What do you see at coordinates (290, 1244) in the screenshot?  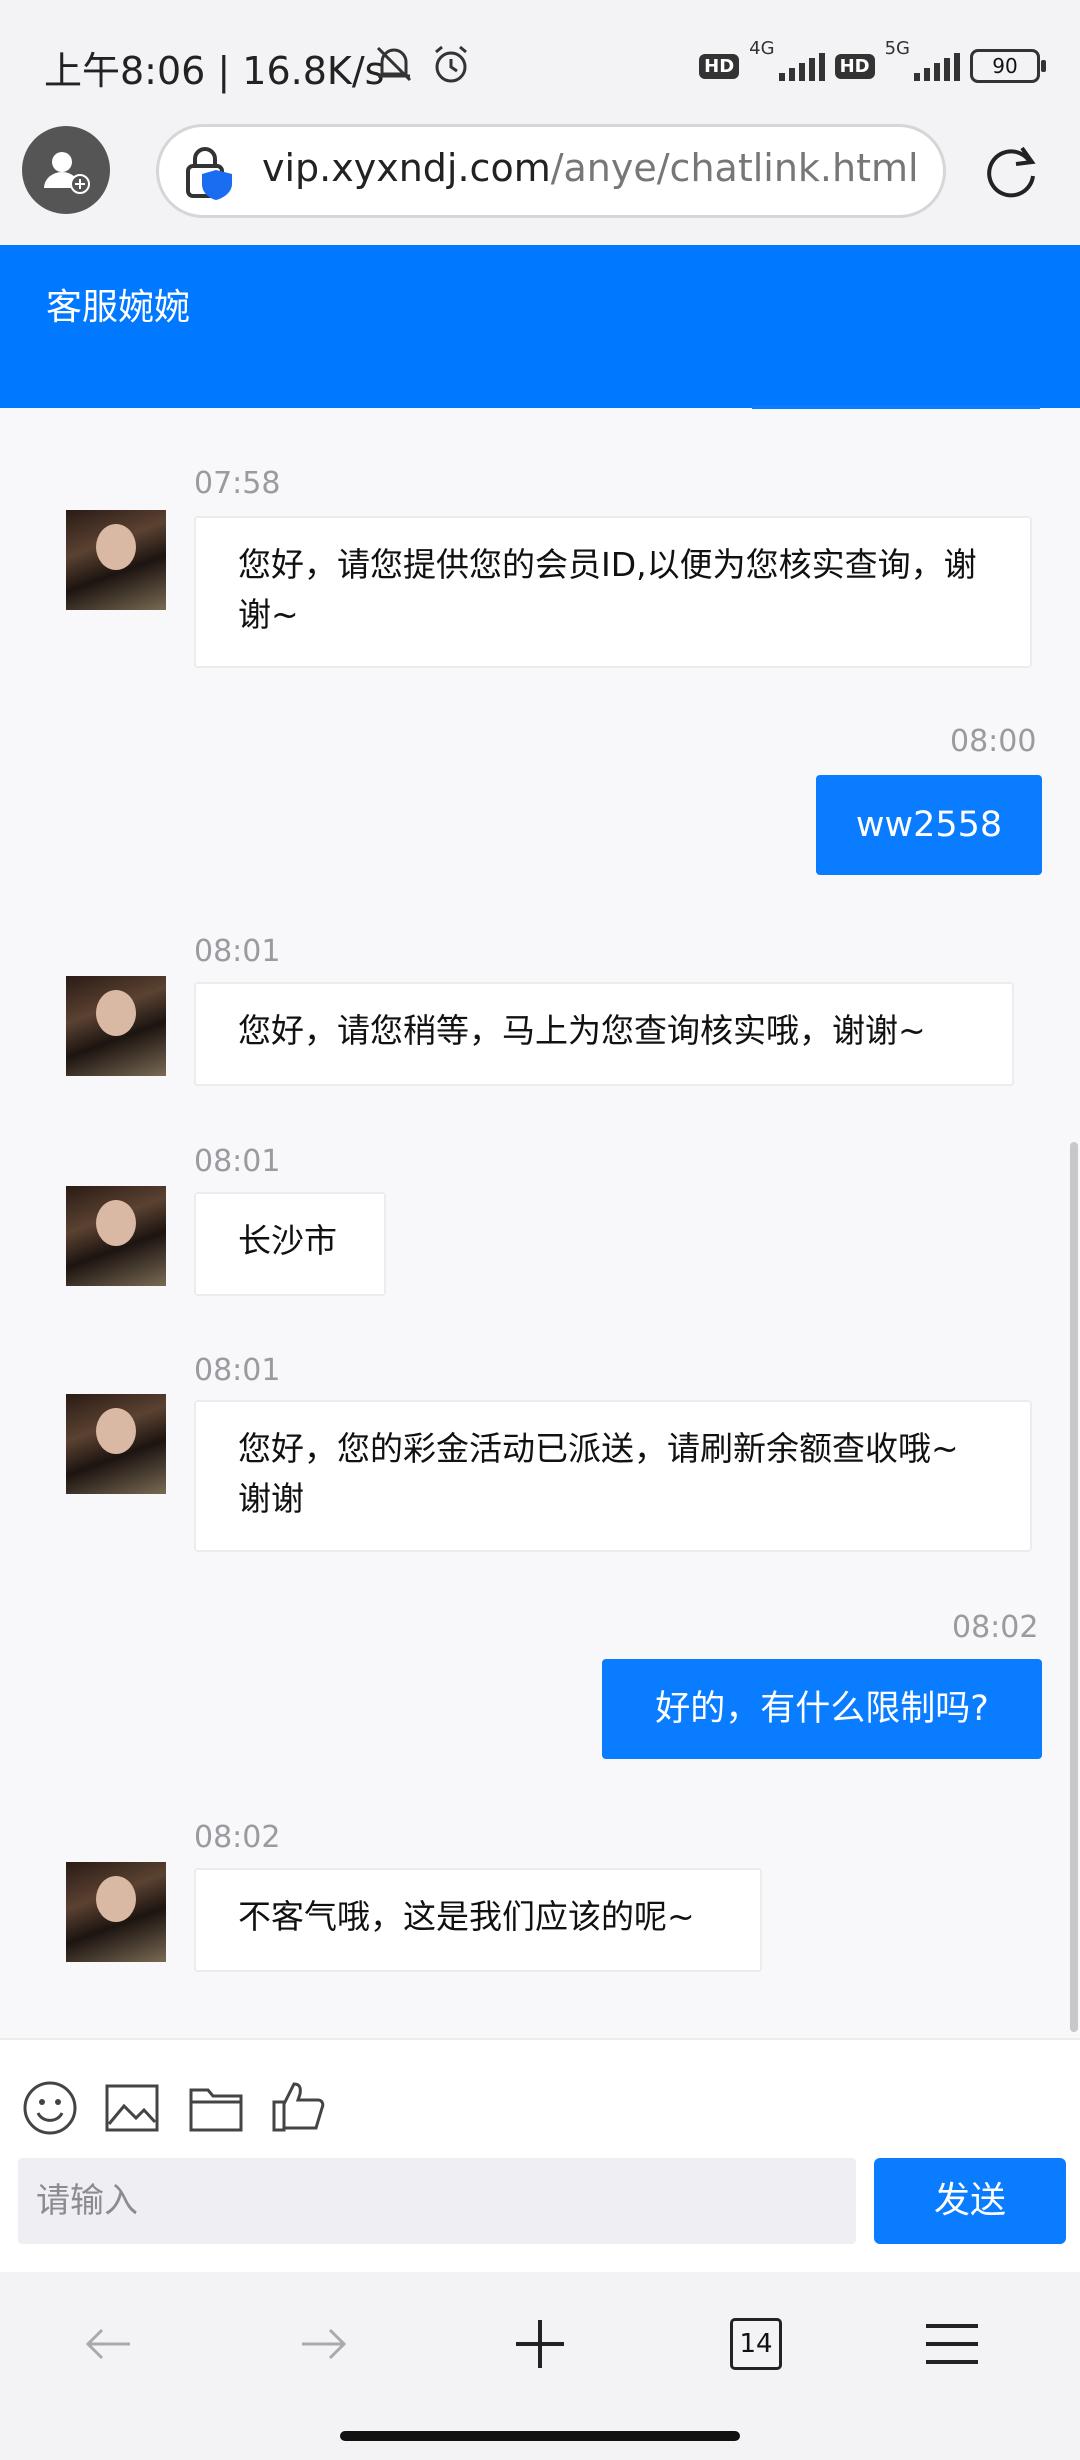 I see `message-bubble: 长沙市` at bounding box center [290, 1244].